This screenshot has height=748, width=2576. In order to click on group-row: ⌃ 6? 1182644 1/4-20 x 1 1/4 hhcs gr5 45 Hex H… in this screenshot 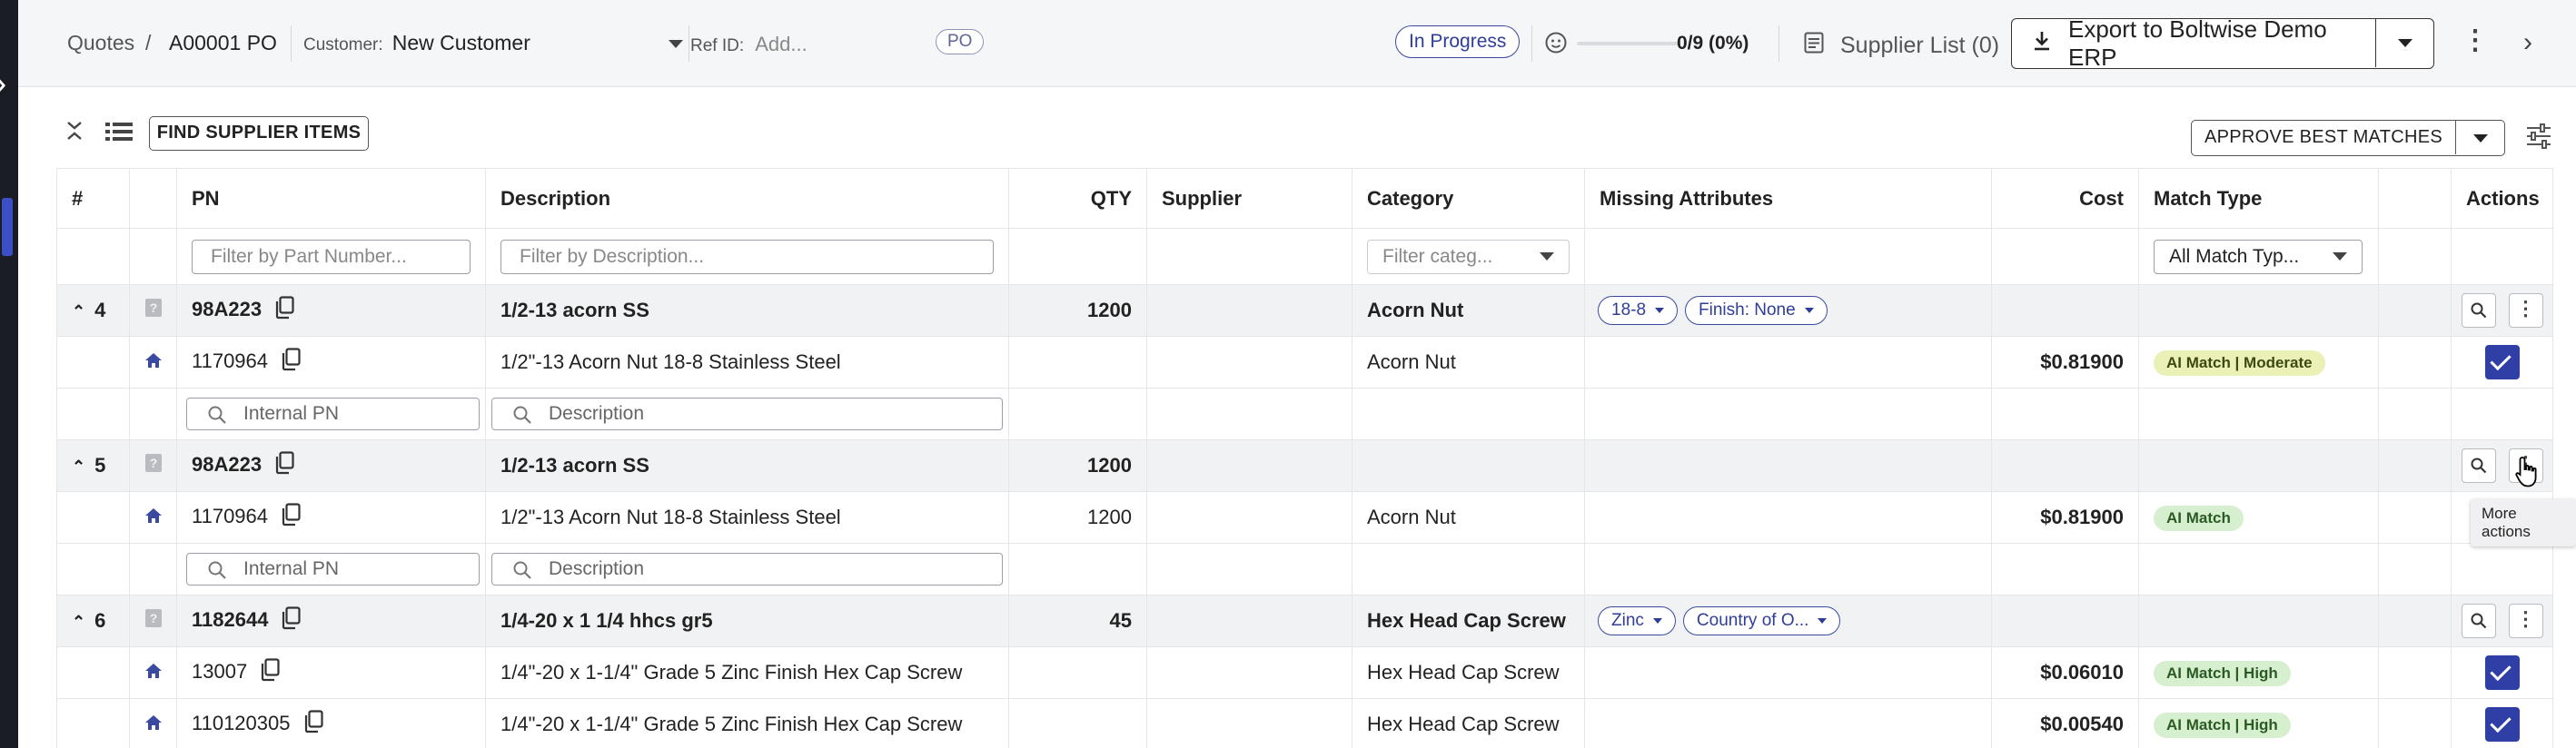, I will do `click(1304, 621)`.